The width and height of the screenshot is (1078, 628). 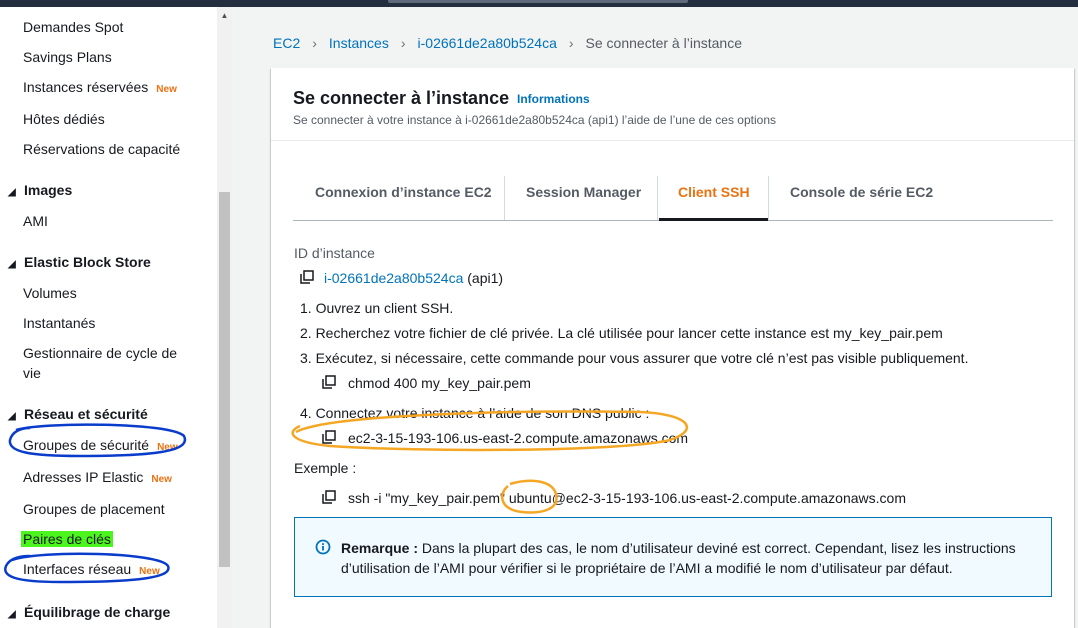 I want to click on instance-id-row: i-02661de2a80b524ca (api1), so click(x=413, y=278).